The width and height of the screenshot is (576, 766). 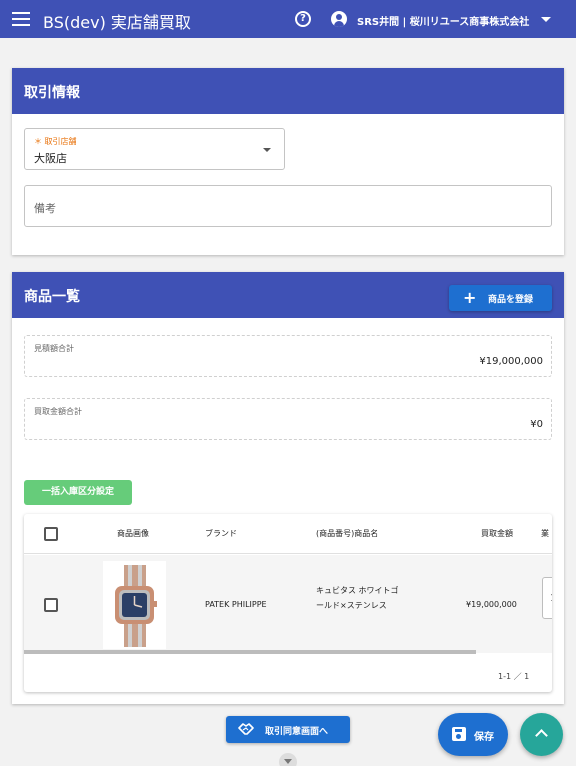 I want to click on pagination-info: 1-1 ／ 1, so click(x=514, y=676).